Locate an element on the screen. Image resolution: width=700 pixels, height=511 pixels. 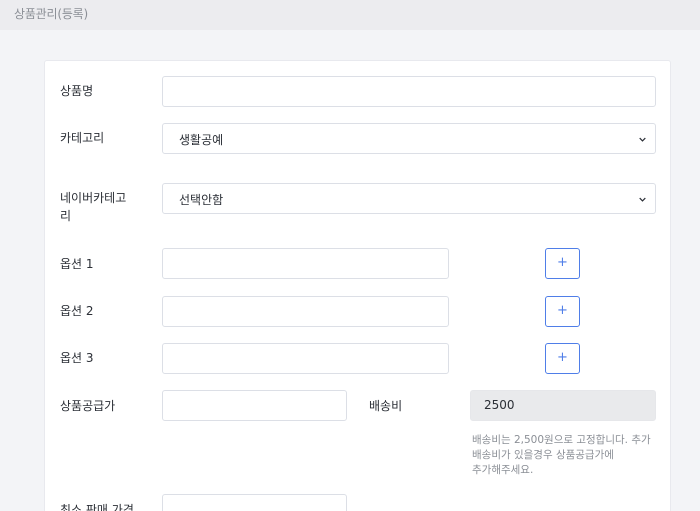
min-price-label: 최소 판매 가격 is located at coordinates (97, 507).